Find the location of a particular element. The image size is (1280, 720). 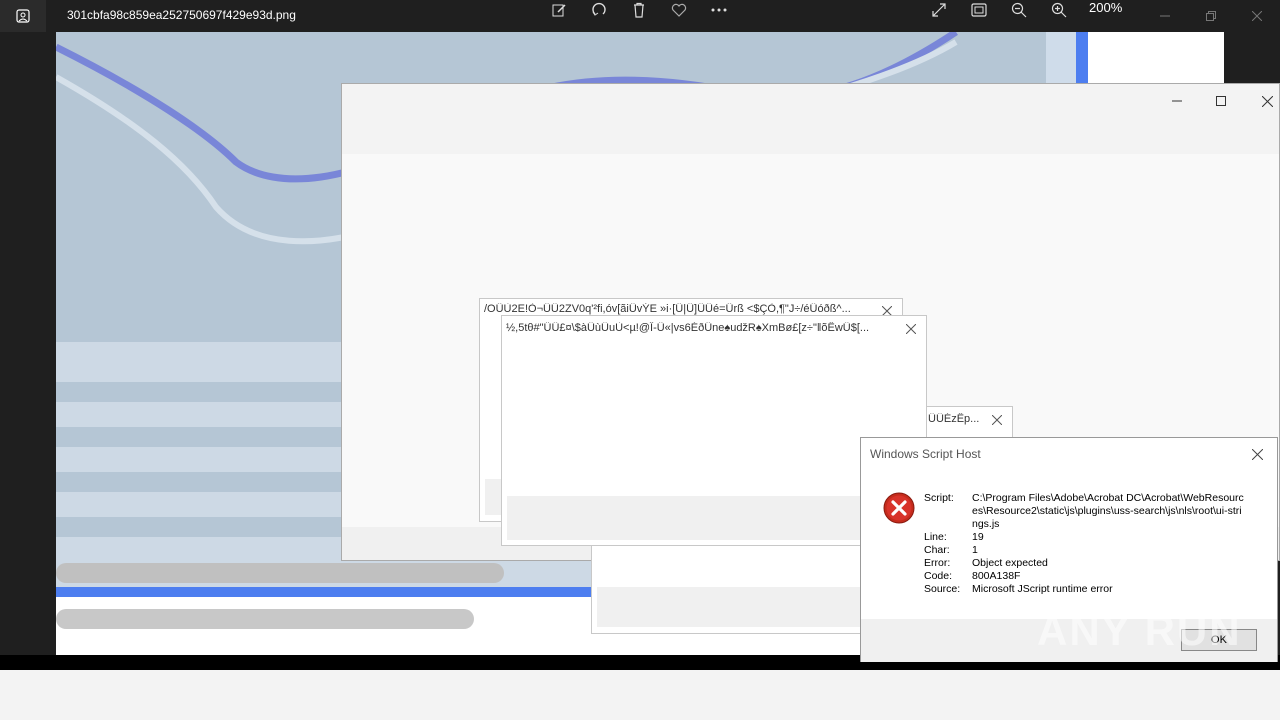

error-label: Error: is located at coordinates (937, 563).